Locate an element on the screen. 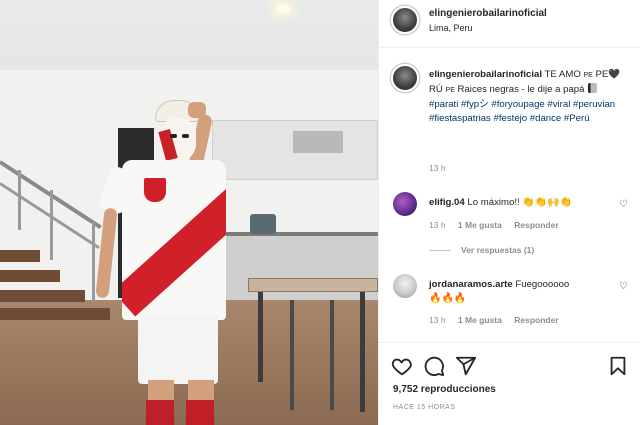 Image resolution: width=640 pixels, height=425 pixels. caption-time: 13 h is located at coordinates (437, 168).